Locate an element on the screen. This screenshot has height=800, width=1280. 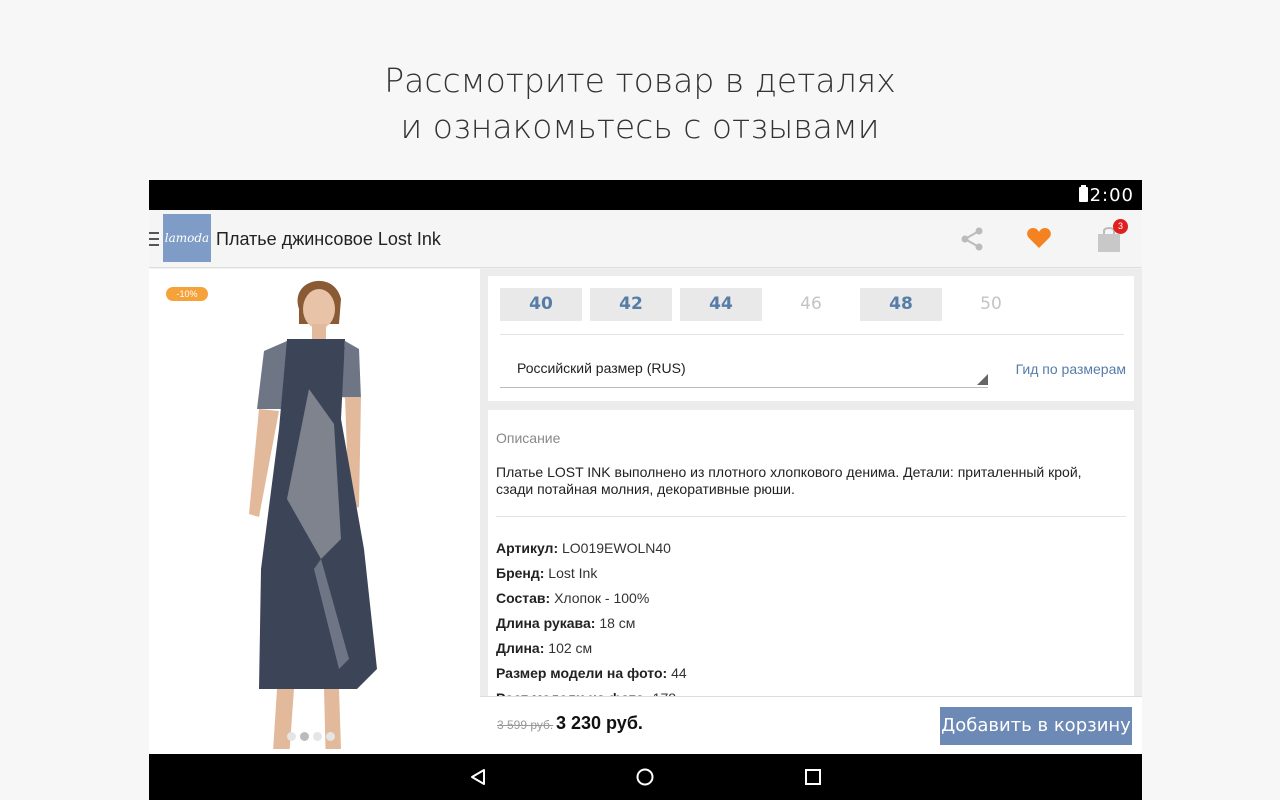
android-nav-bar is located at coordinates (645, 777).